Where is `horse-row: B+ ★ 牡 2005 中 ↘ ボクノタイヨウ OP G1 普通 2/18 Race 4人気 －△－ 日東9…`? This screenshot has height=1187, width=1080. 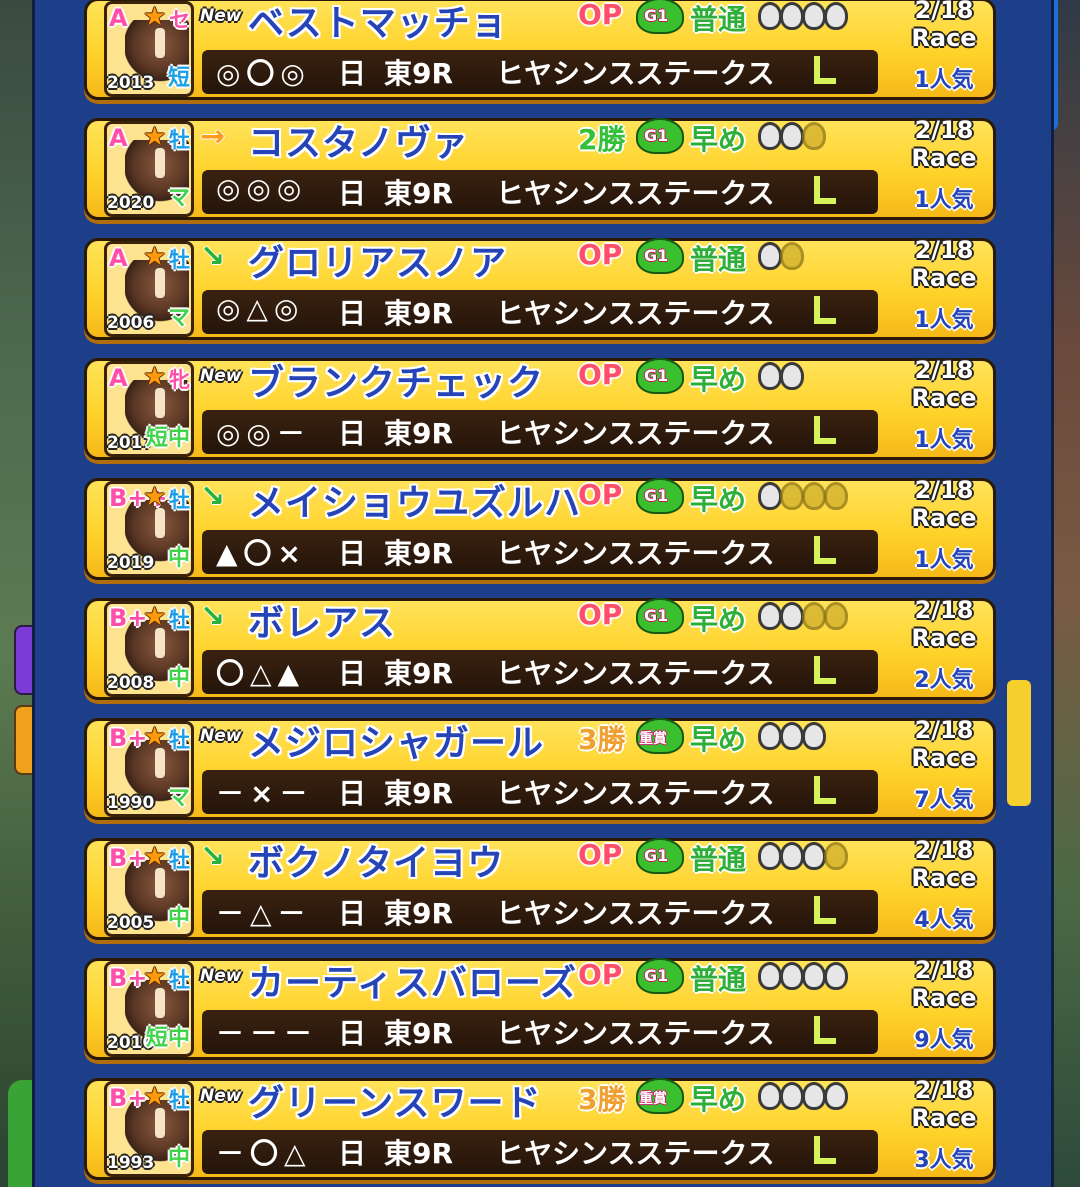
horse-row: B+ ★ 牡 2005 中 ↘ ボクノタイヨウ OP G1 普通 2/18 Race 4人気 －△－ 日東9… is located at coordinates (540, 890).